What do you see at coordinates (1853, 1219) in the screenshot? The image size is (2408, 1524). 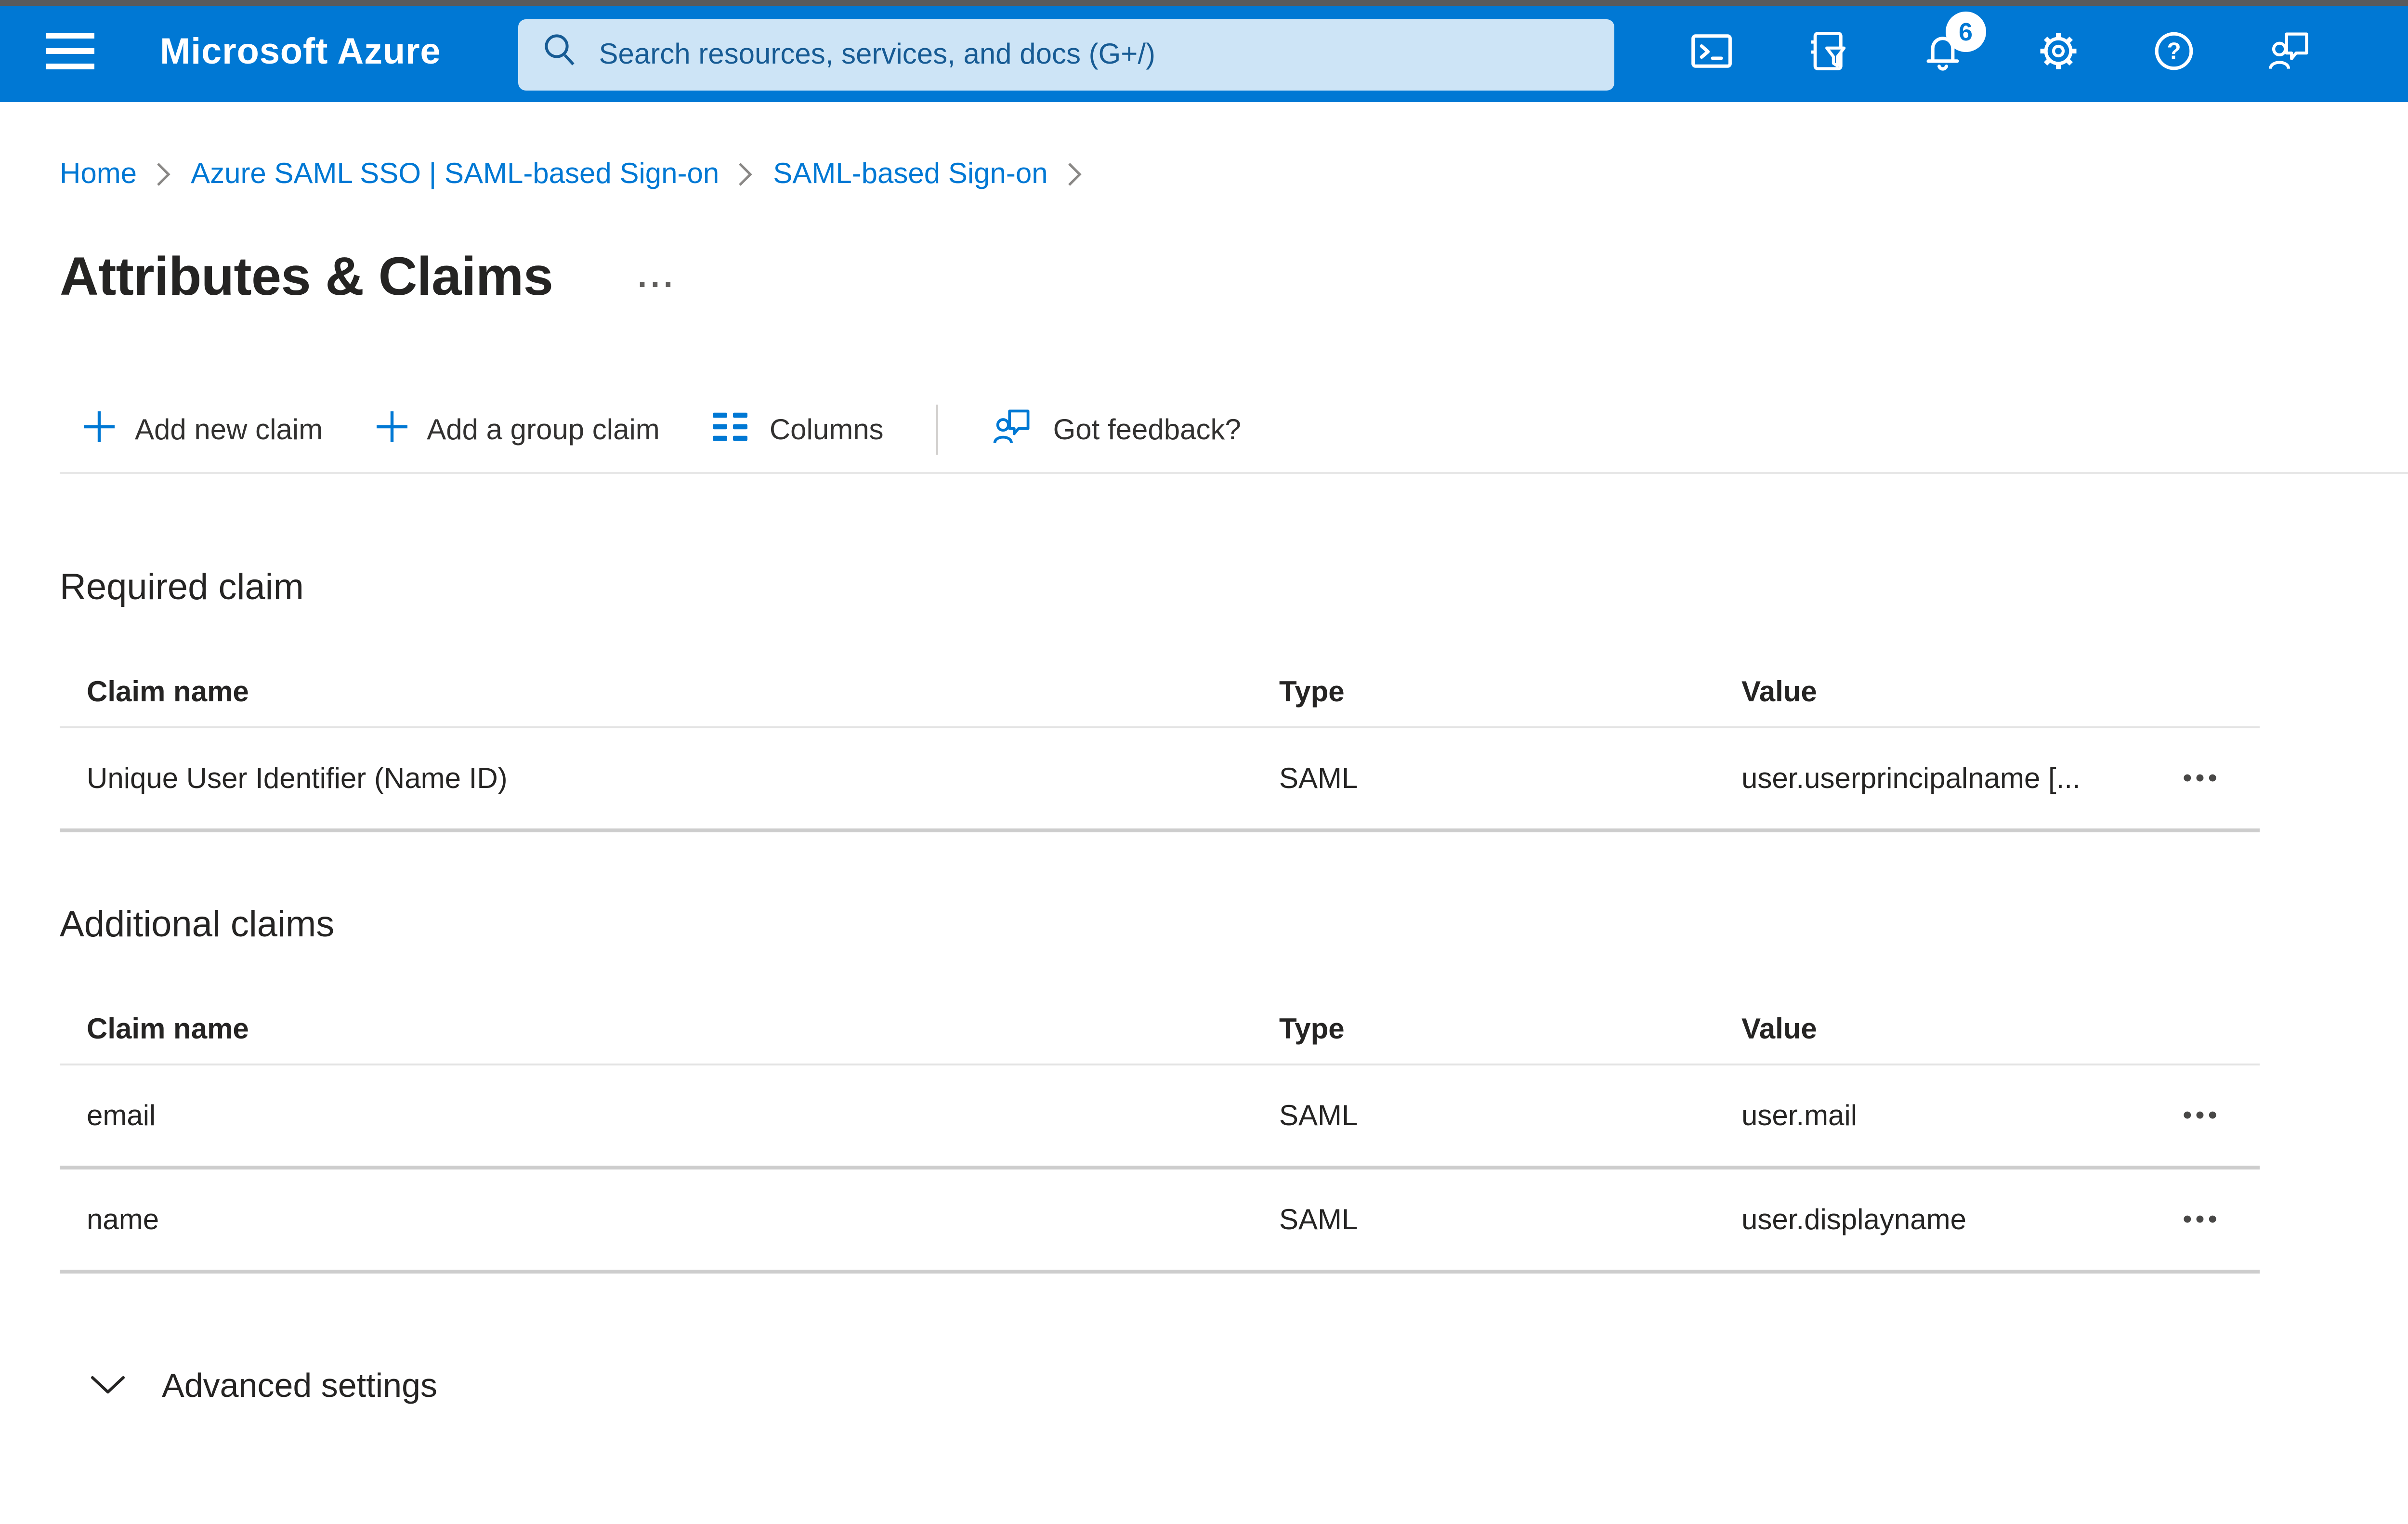 I see `claim-value-cell: user.displayname` at bounding box center [1853, 1219].